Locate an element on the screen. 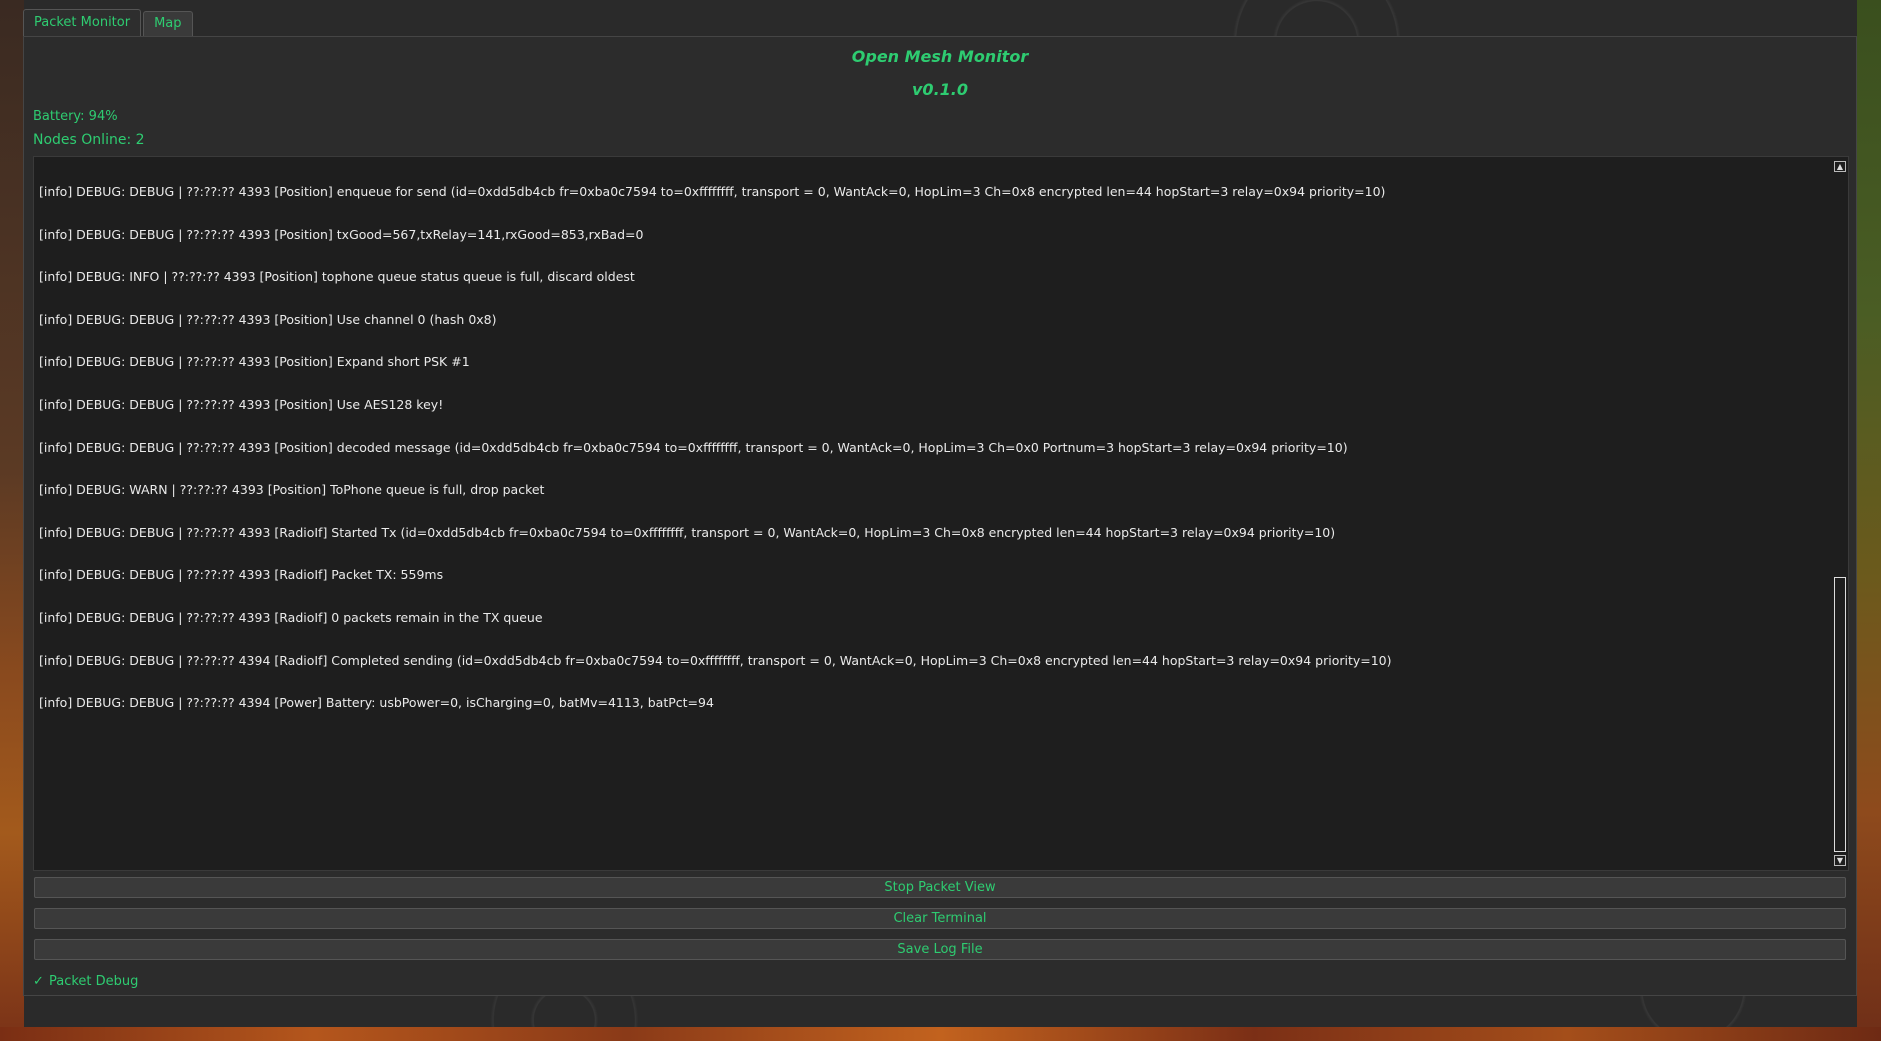 The width and height of the screenshot is (1881, 1041). packet-debug-label: Packet Debug is located at coordinates (94, 981).